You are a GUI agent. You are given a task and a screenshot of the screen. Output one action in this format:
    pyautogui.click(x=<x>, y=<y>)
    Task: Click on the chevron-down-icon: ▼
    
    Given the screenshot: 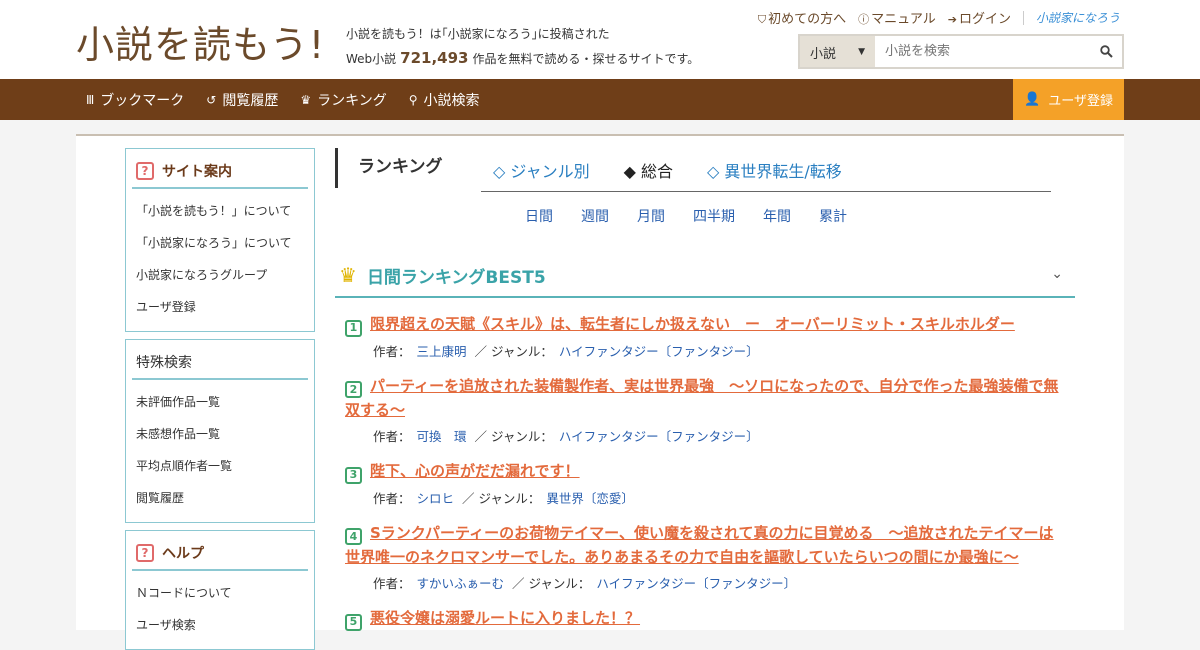 What is the action you would take?
    pyautogui.click(x=861, y=52)
    